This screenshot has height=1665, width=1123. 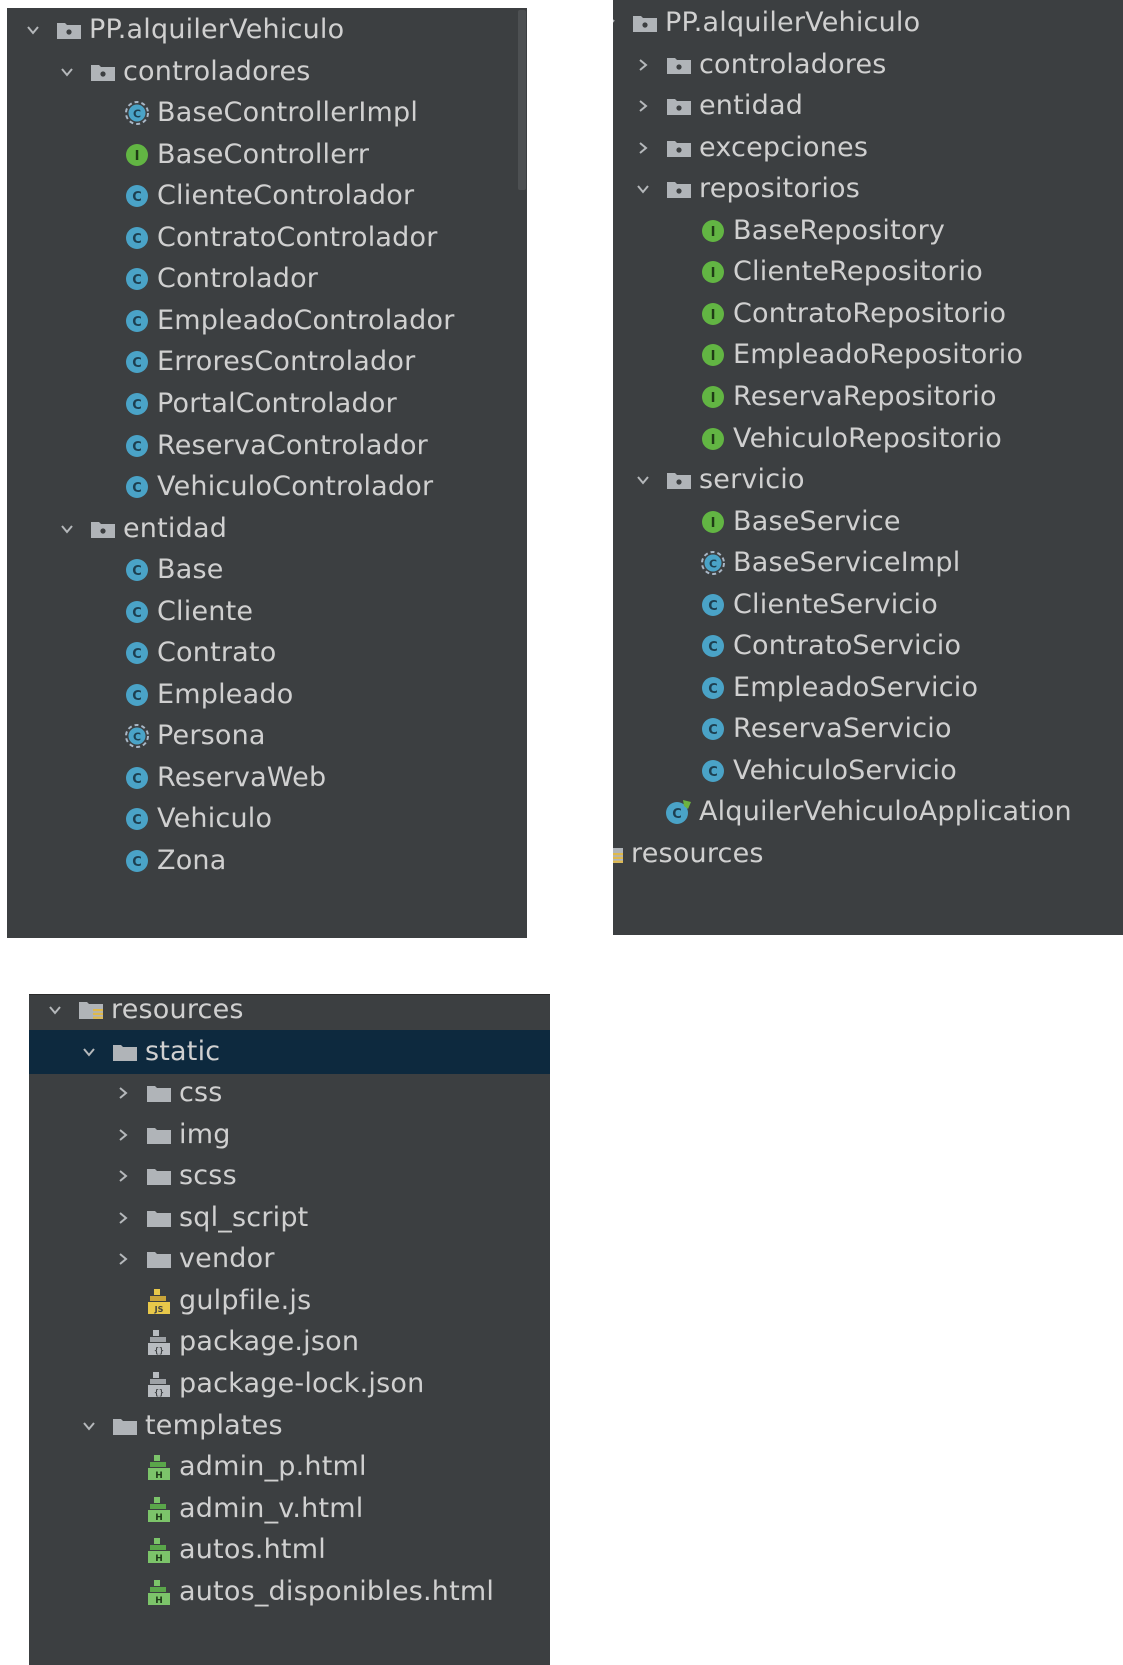 I want to click on tree-node-contrato: C Contrato, so click(x=267, y=653).